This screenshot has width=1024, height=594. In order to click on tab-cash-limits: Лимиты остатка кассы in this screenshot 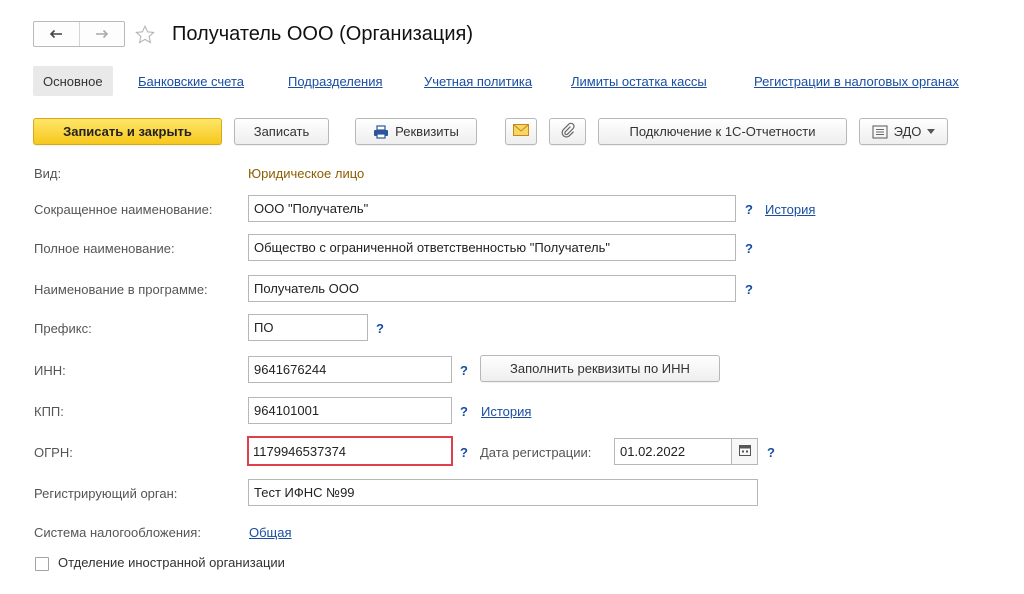, I will do `click(639, 81)`.